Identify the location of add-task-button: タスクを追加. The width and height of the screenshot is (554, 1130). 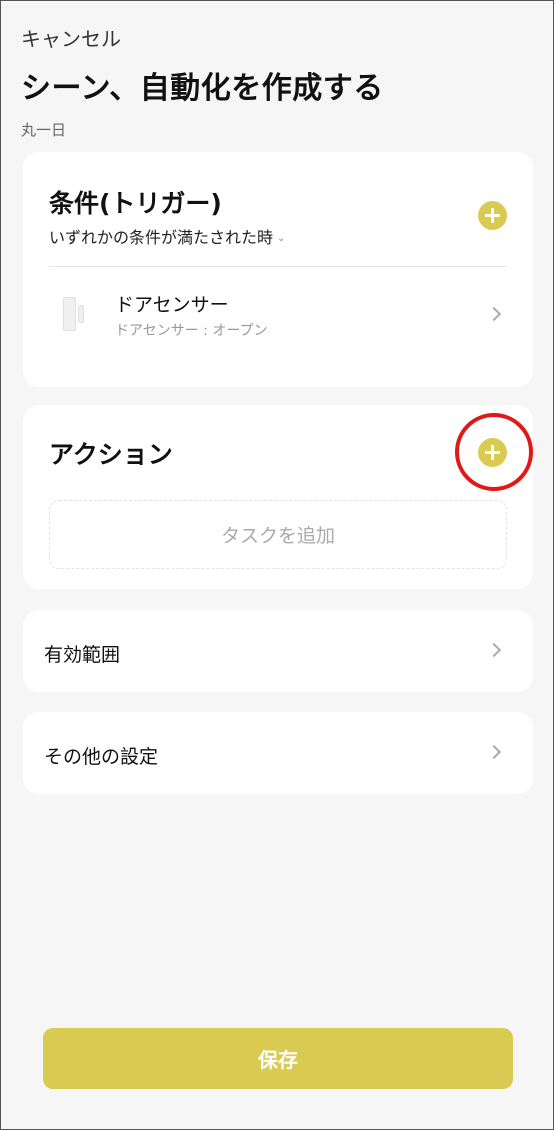
(278, 534).